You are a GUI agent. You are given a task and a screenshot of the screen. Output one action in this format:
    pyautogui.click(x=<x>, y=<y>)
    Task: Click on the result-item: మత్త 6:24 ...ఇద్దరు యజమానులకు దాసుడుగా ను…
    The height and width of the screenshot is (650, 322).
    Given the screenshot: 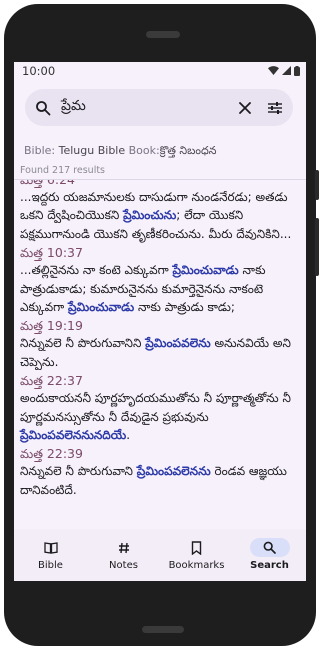 What is the action you would take?
    pyautogui.click(x=161, y=211)
    